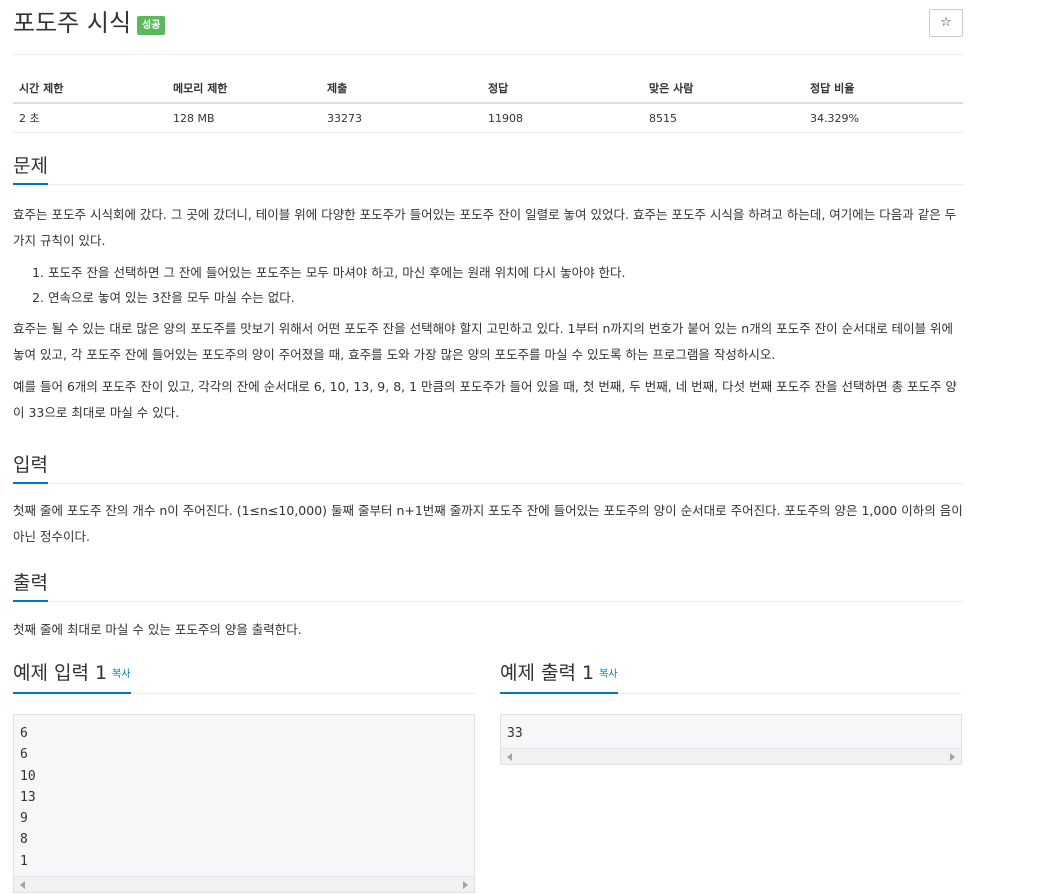 The width and height of the screenshot is (1050, 894). What do you see at coordinates (30, 468) in the screenshot?
I see `input-heading: 입력` at bounding box center [30, 468].